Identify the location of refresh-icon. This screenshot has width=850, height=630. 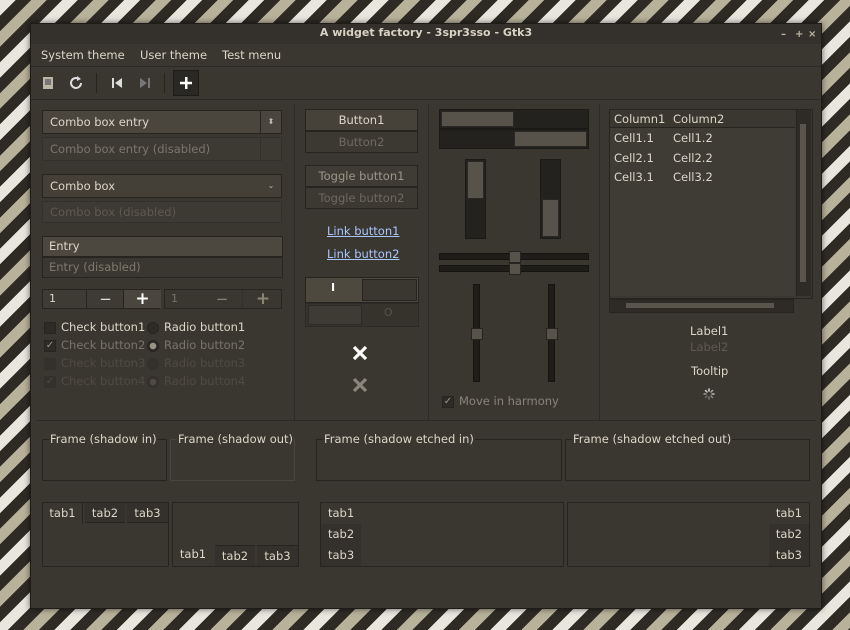
(76, 83).